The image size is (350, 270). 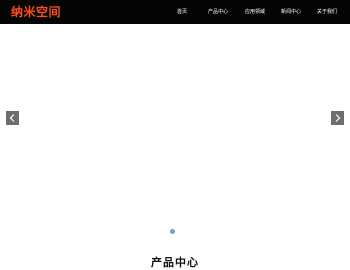 I want to click on nav-item-news: 新闻中心, so click(x=291, y=12).